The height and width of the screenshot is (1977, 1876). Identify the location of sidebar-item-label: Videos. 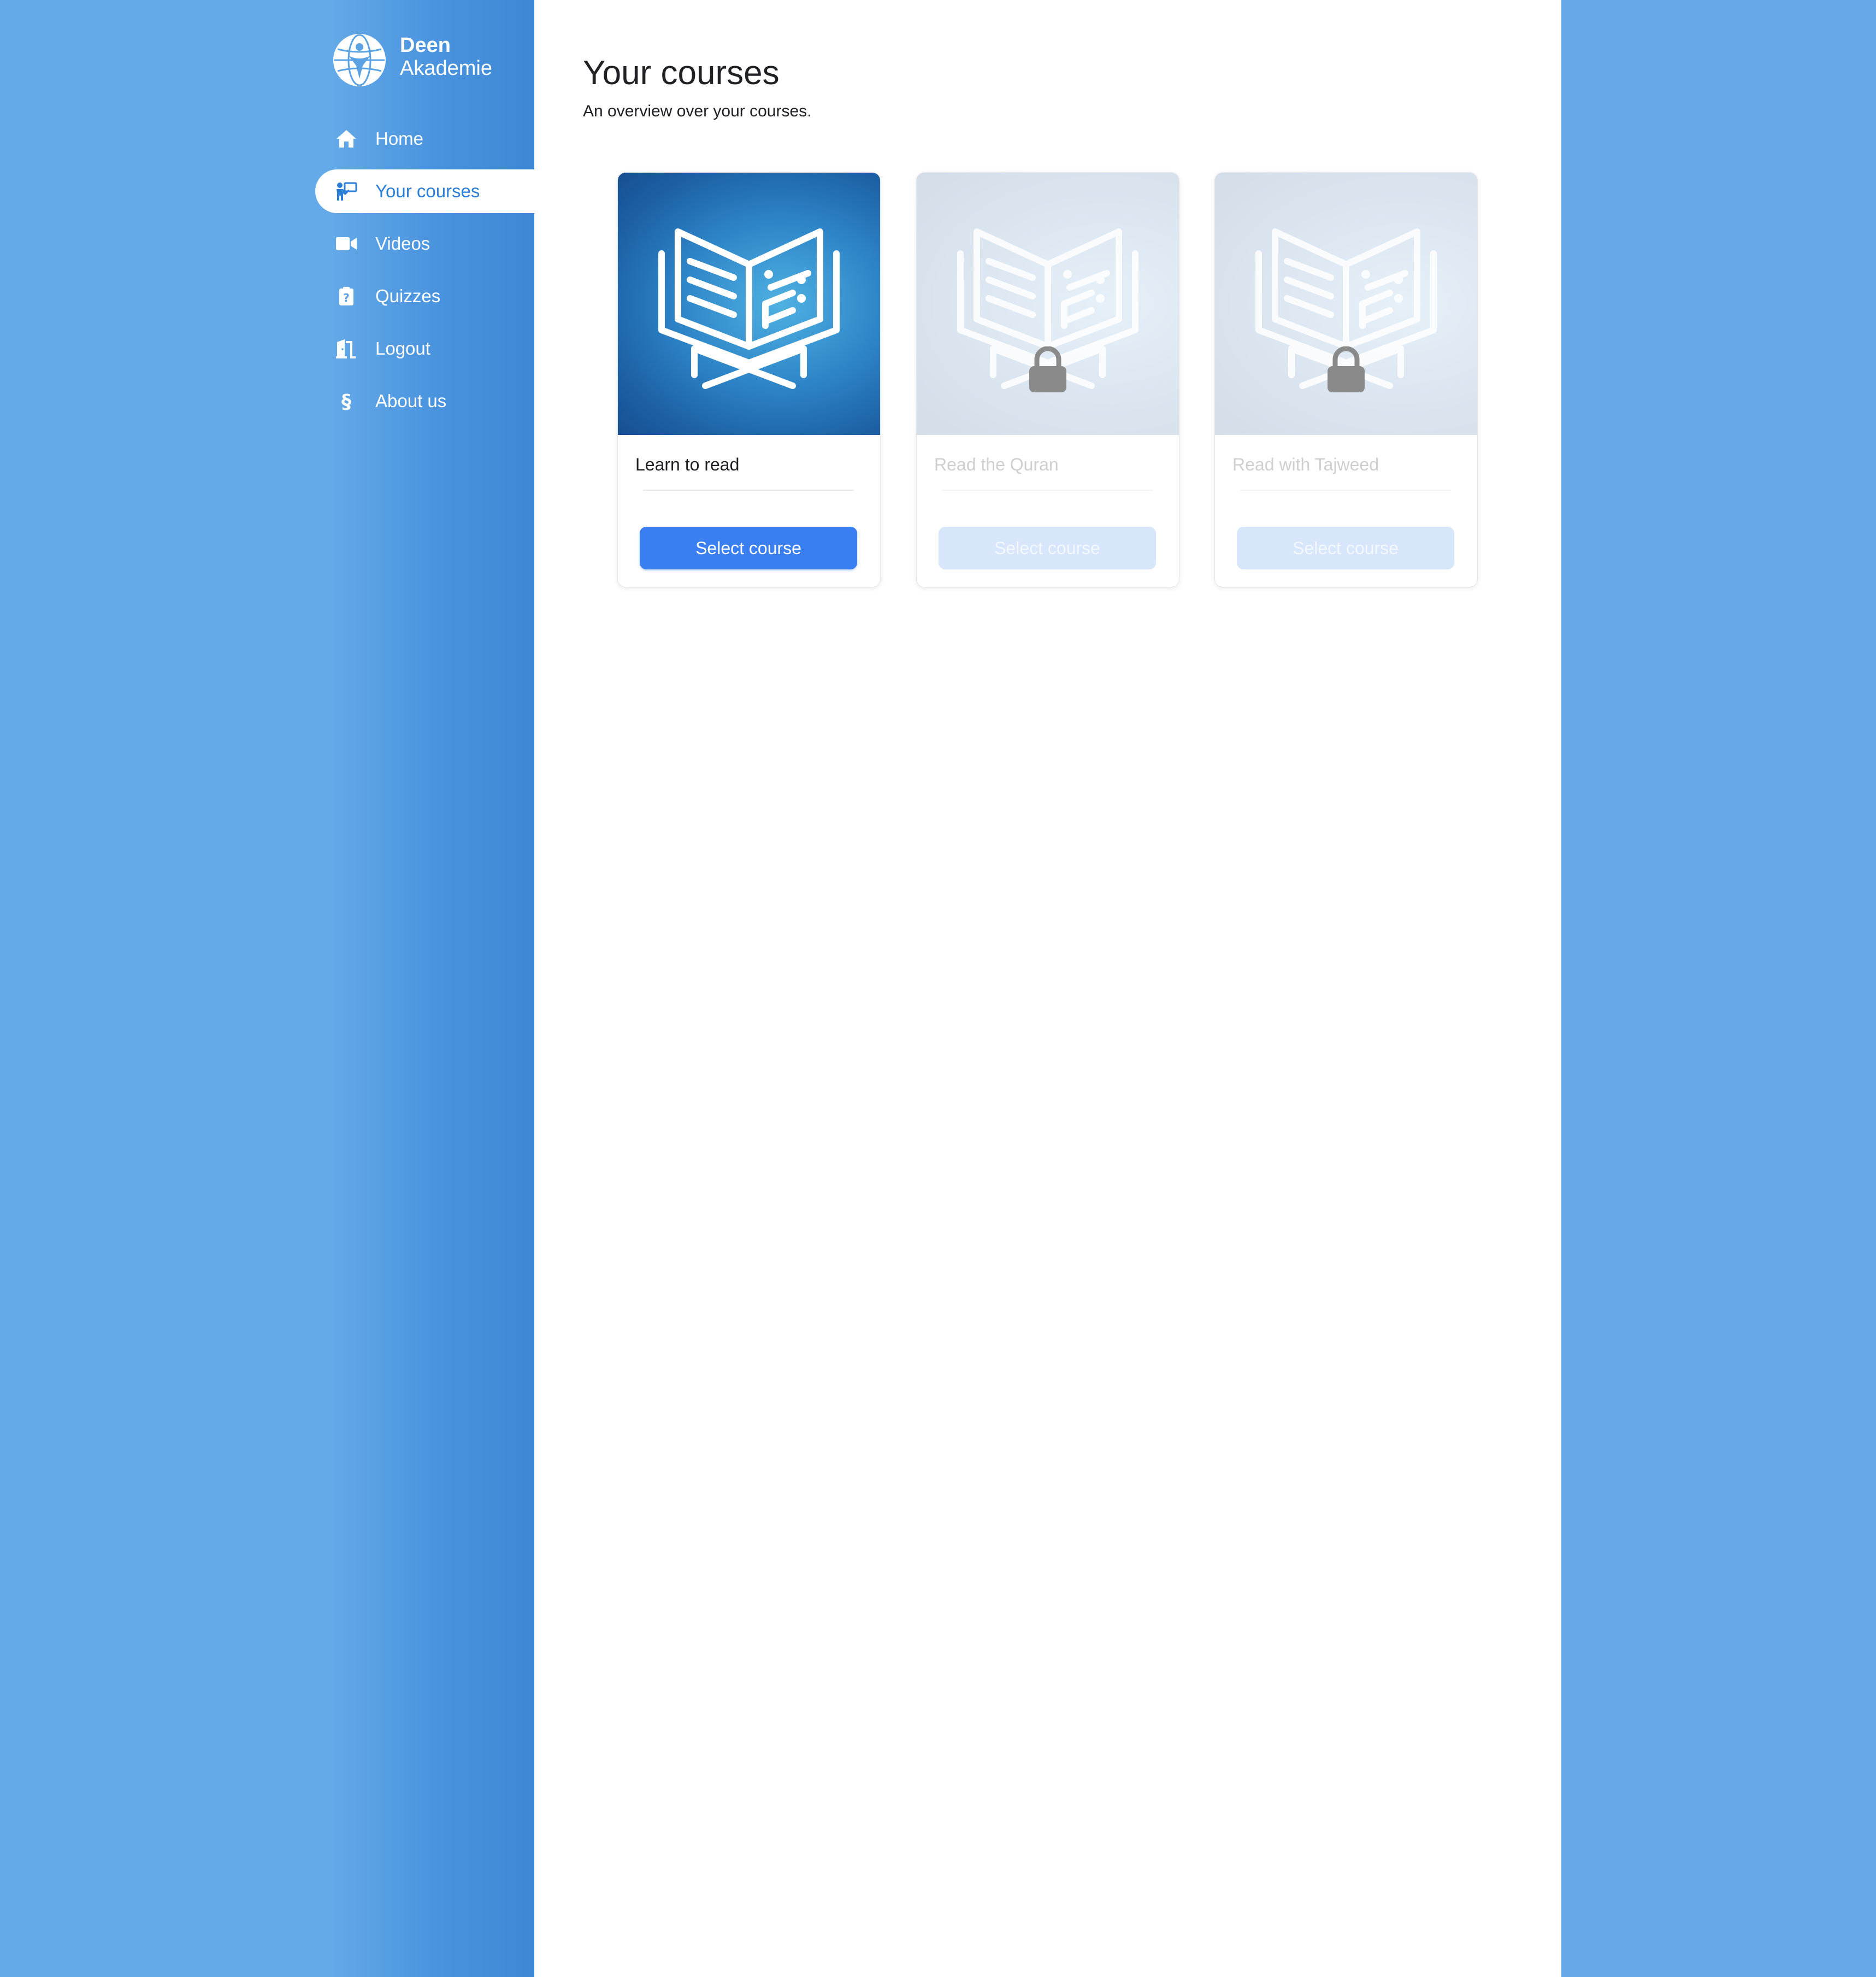
(403, 243).